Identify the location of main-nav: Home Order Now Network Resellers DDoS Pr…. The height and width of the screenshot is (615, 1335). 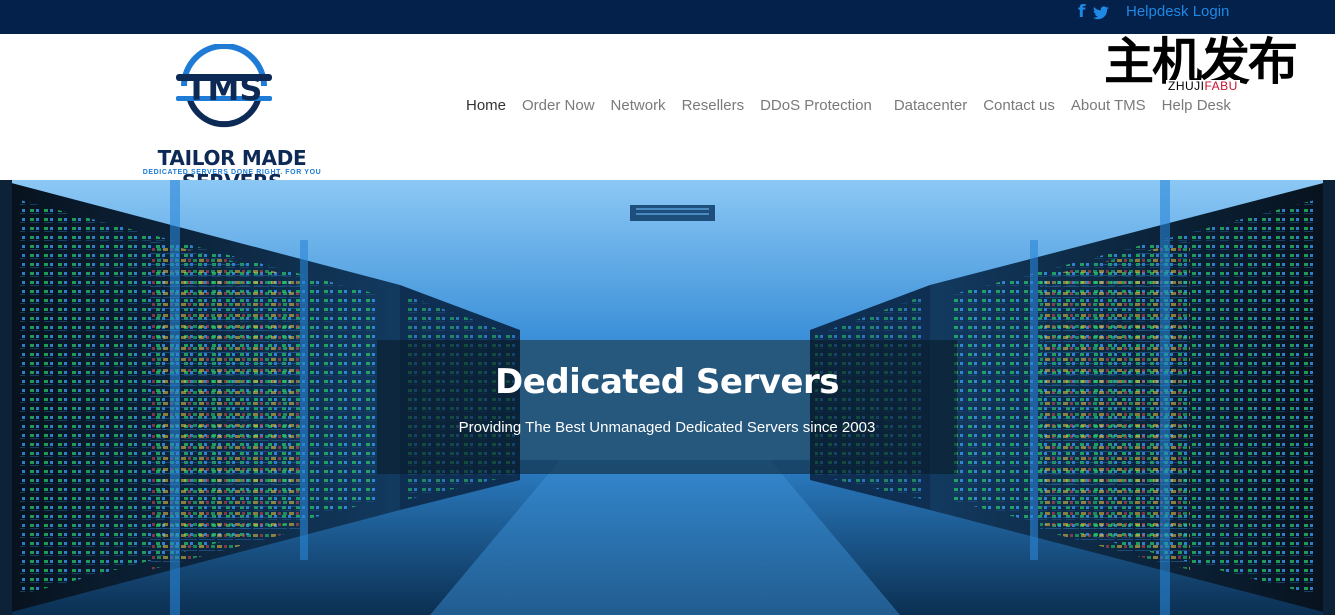
(856, 105).